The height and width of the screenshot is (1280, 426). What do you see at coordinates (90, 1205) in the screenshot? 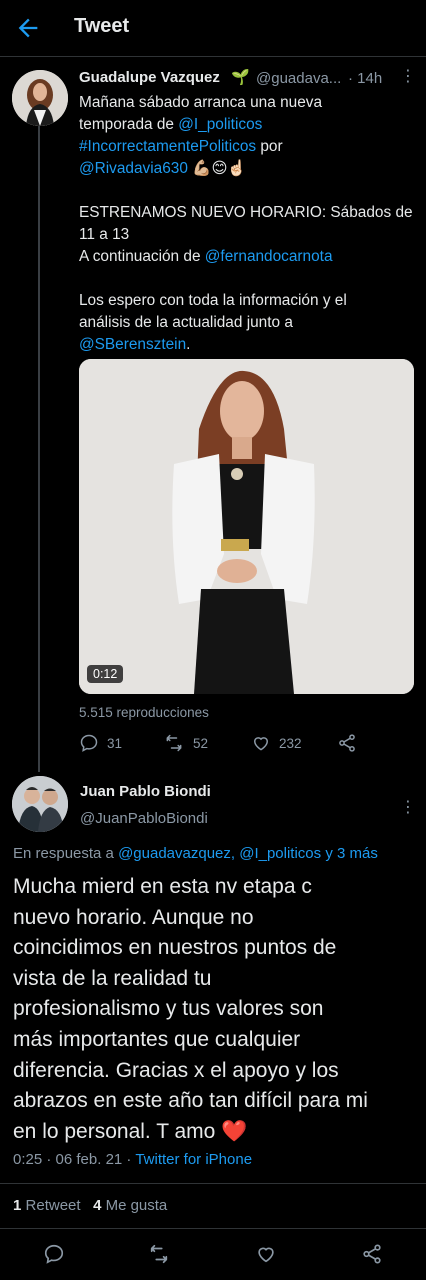
I see `engagement-stats: 1 Retweet 4 Me gusta` at bounding box center [90, 1205].